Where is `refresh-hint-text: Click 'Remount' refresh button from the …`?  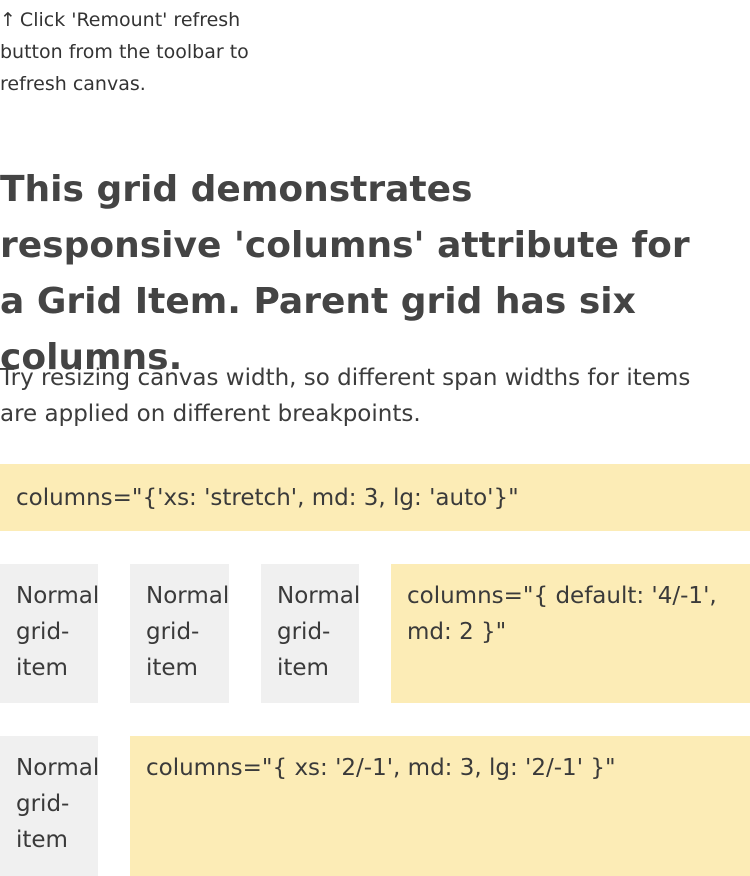
refresh-hint-text: Click 'Remount' refresh button from the … is located at coordinates (124, 52).